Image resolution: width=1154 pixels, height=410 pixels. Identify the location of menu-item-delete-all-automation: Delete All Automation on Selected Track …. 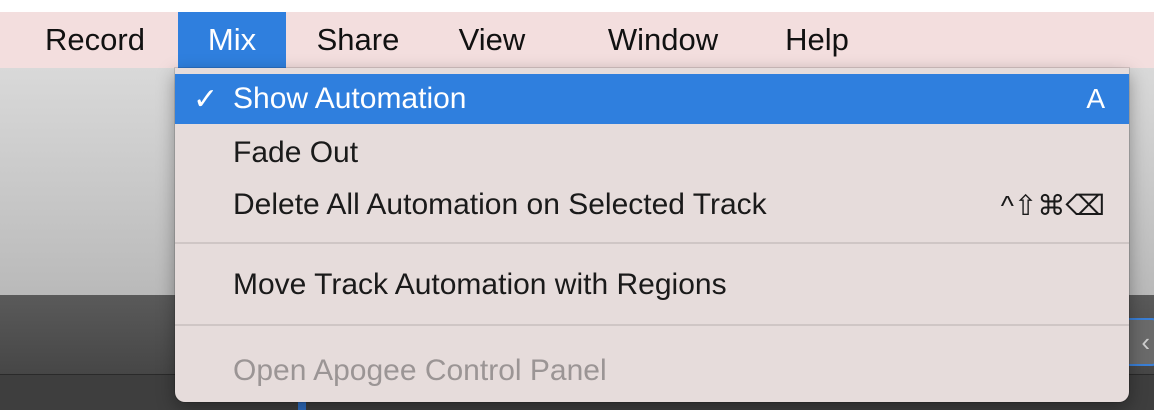
(652, 205).